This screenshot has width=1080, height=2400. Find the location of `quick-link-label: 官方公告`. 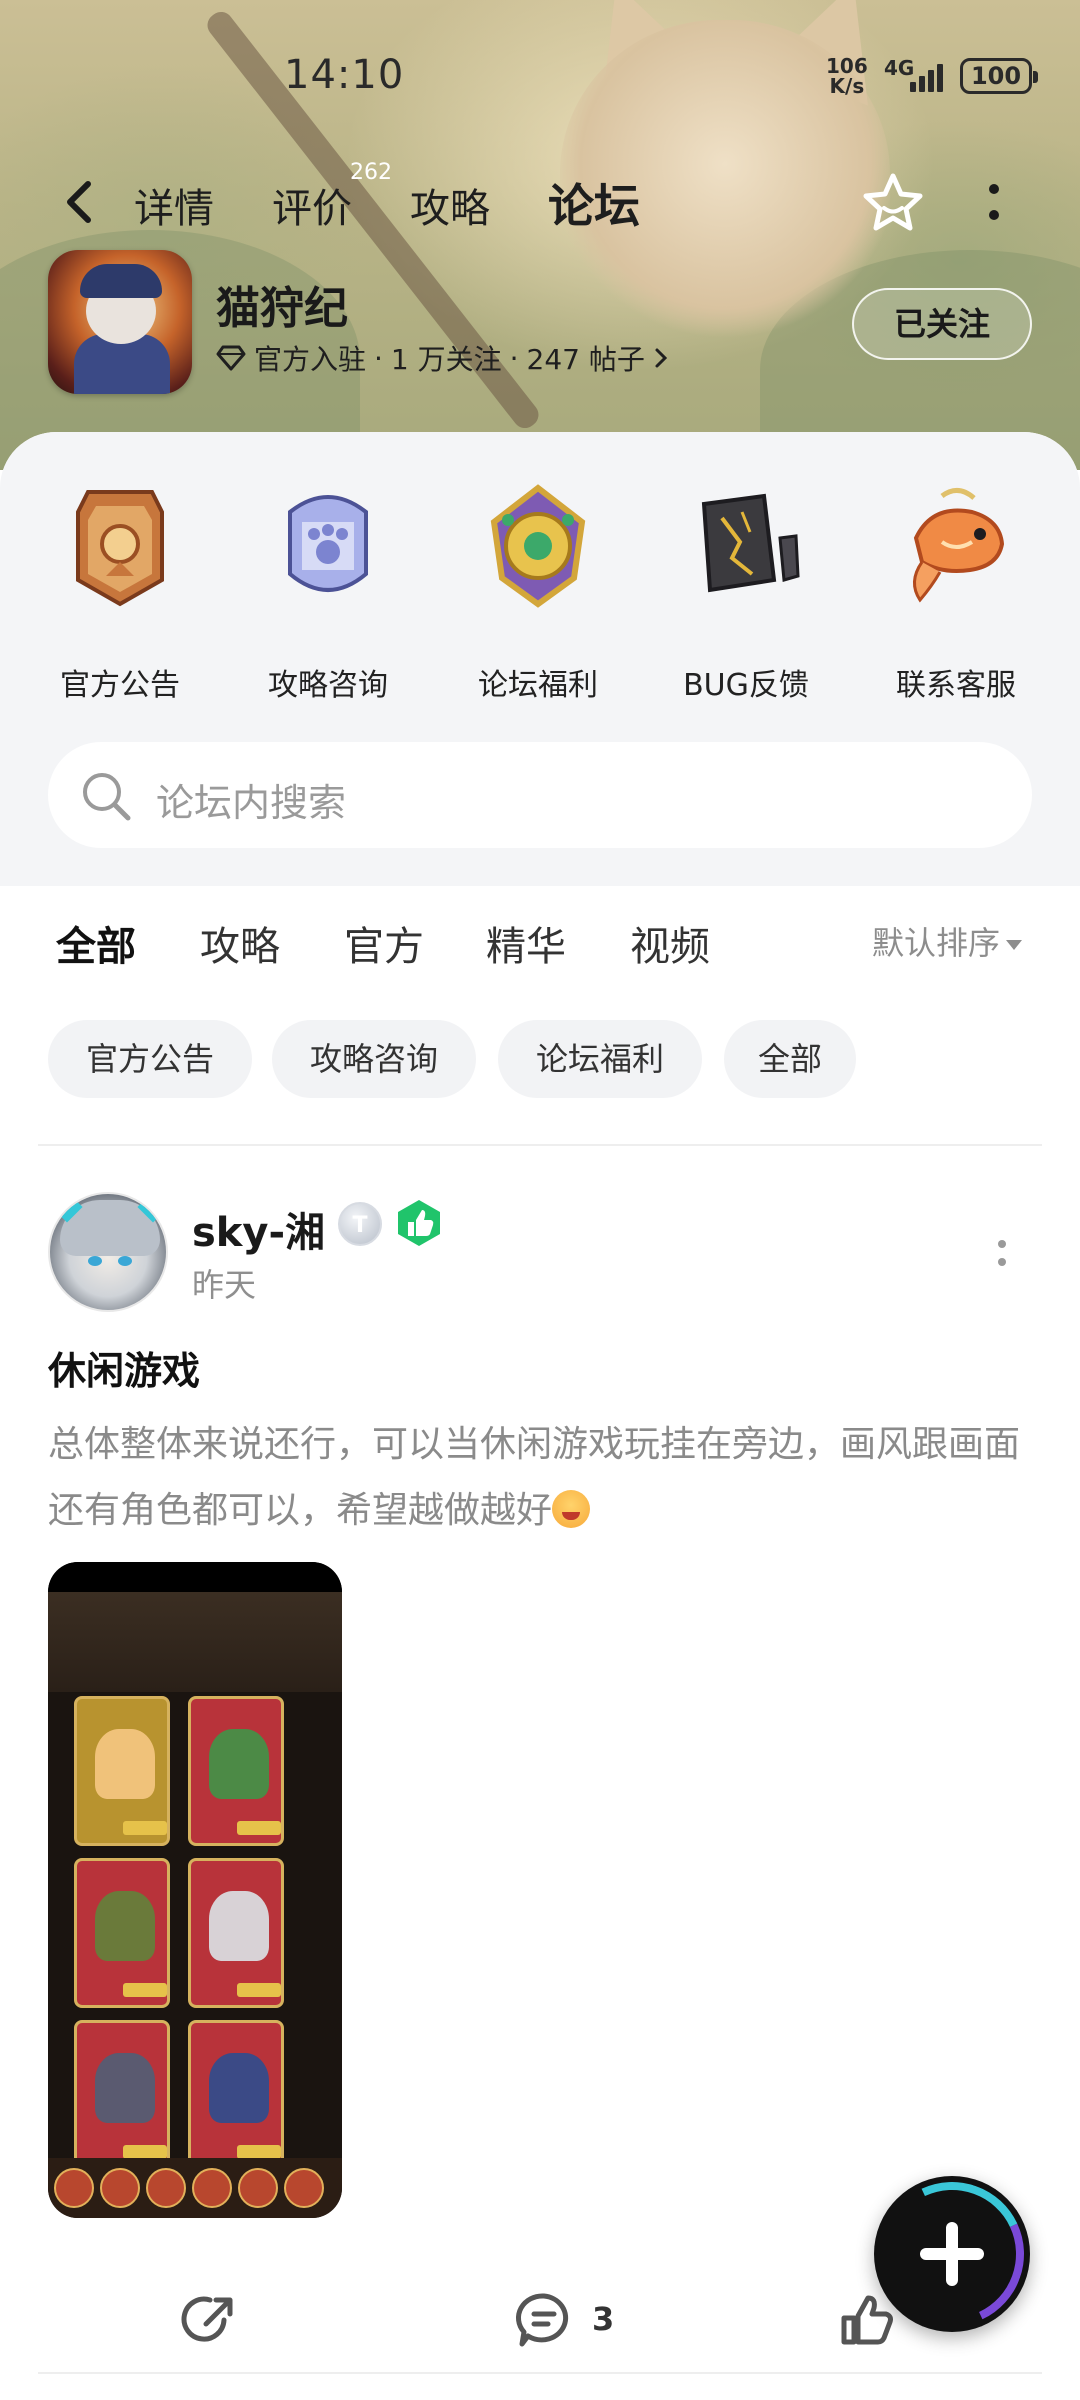

quick-link-label: 官方公告 is located at coordinates (120, 685).